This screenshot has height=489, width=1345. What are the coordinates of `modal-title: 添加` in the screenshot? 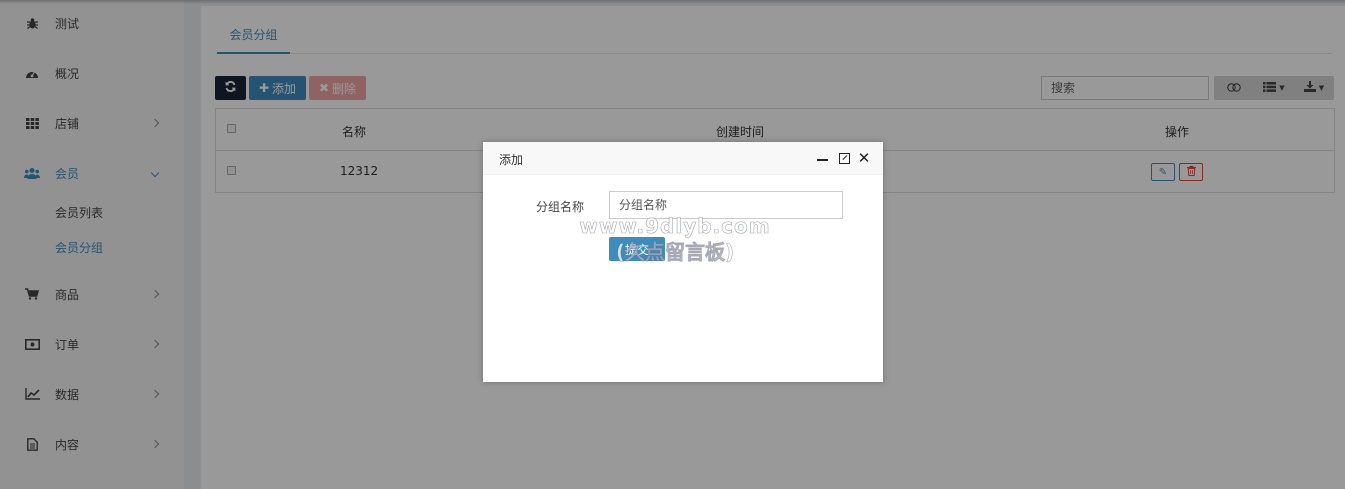 It's located at (511, 160).